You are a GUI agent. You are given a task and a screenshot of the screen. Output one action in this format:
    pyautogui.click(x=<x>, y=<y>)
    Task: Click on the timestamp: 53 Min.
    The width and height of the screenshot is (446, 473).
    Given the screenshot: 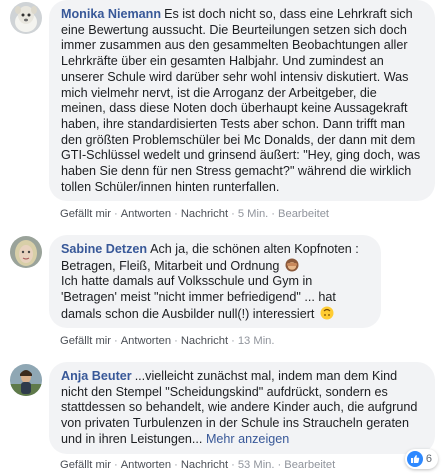 What is the action you would take?
    pyautogui.click(x=256, y=465)
    